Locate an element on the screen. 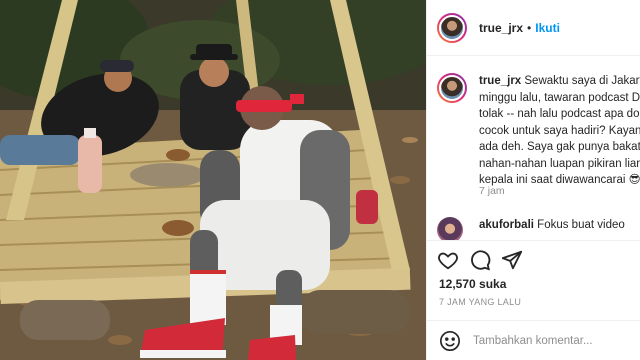 Image resolution: width=640 pixels, height=360 pixels. likes-count: 12,570 suka is located at coordinates (472, 284).